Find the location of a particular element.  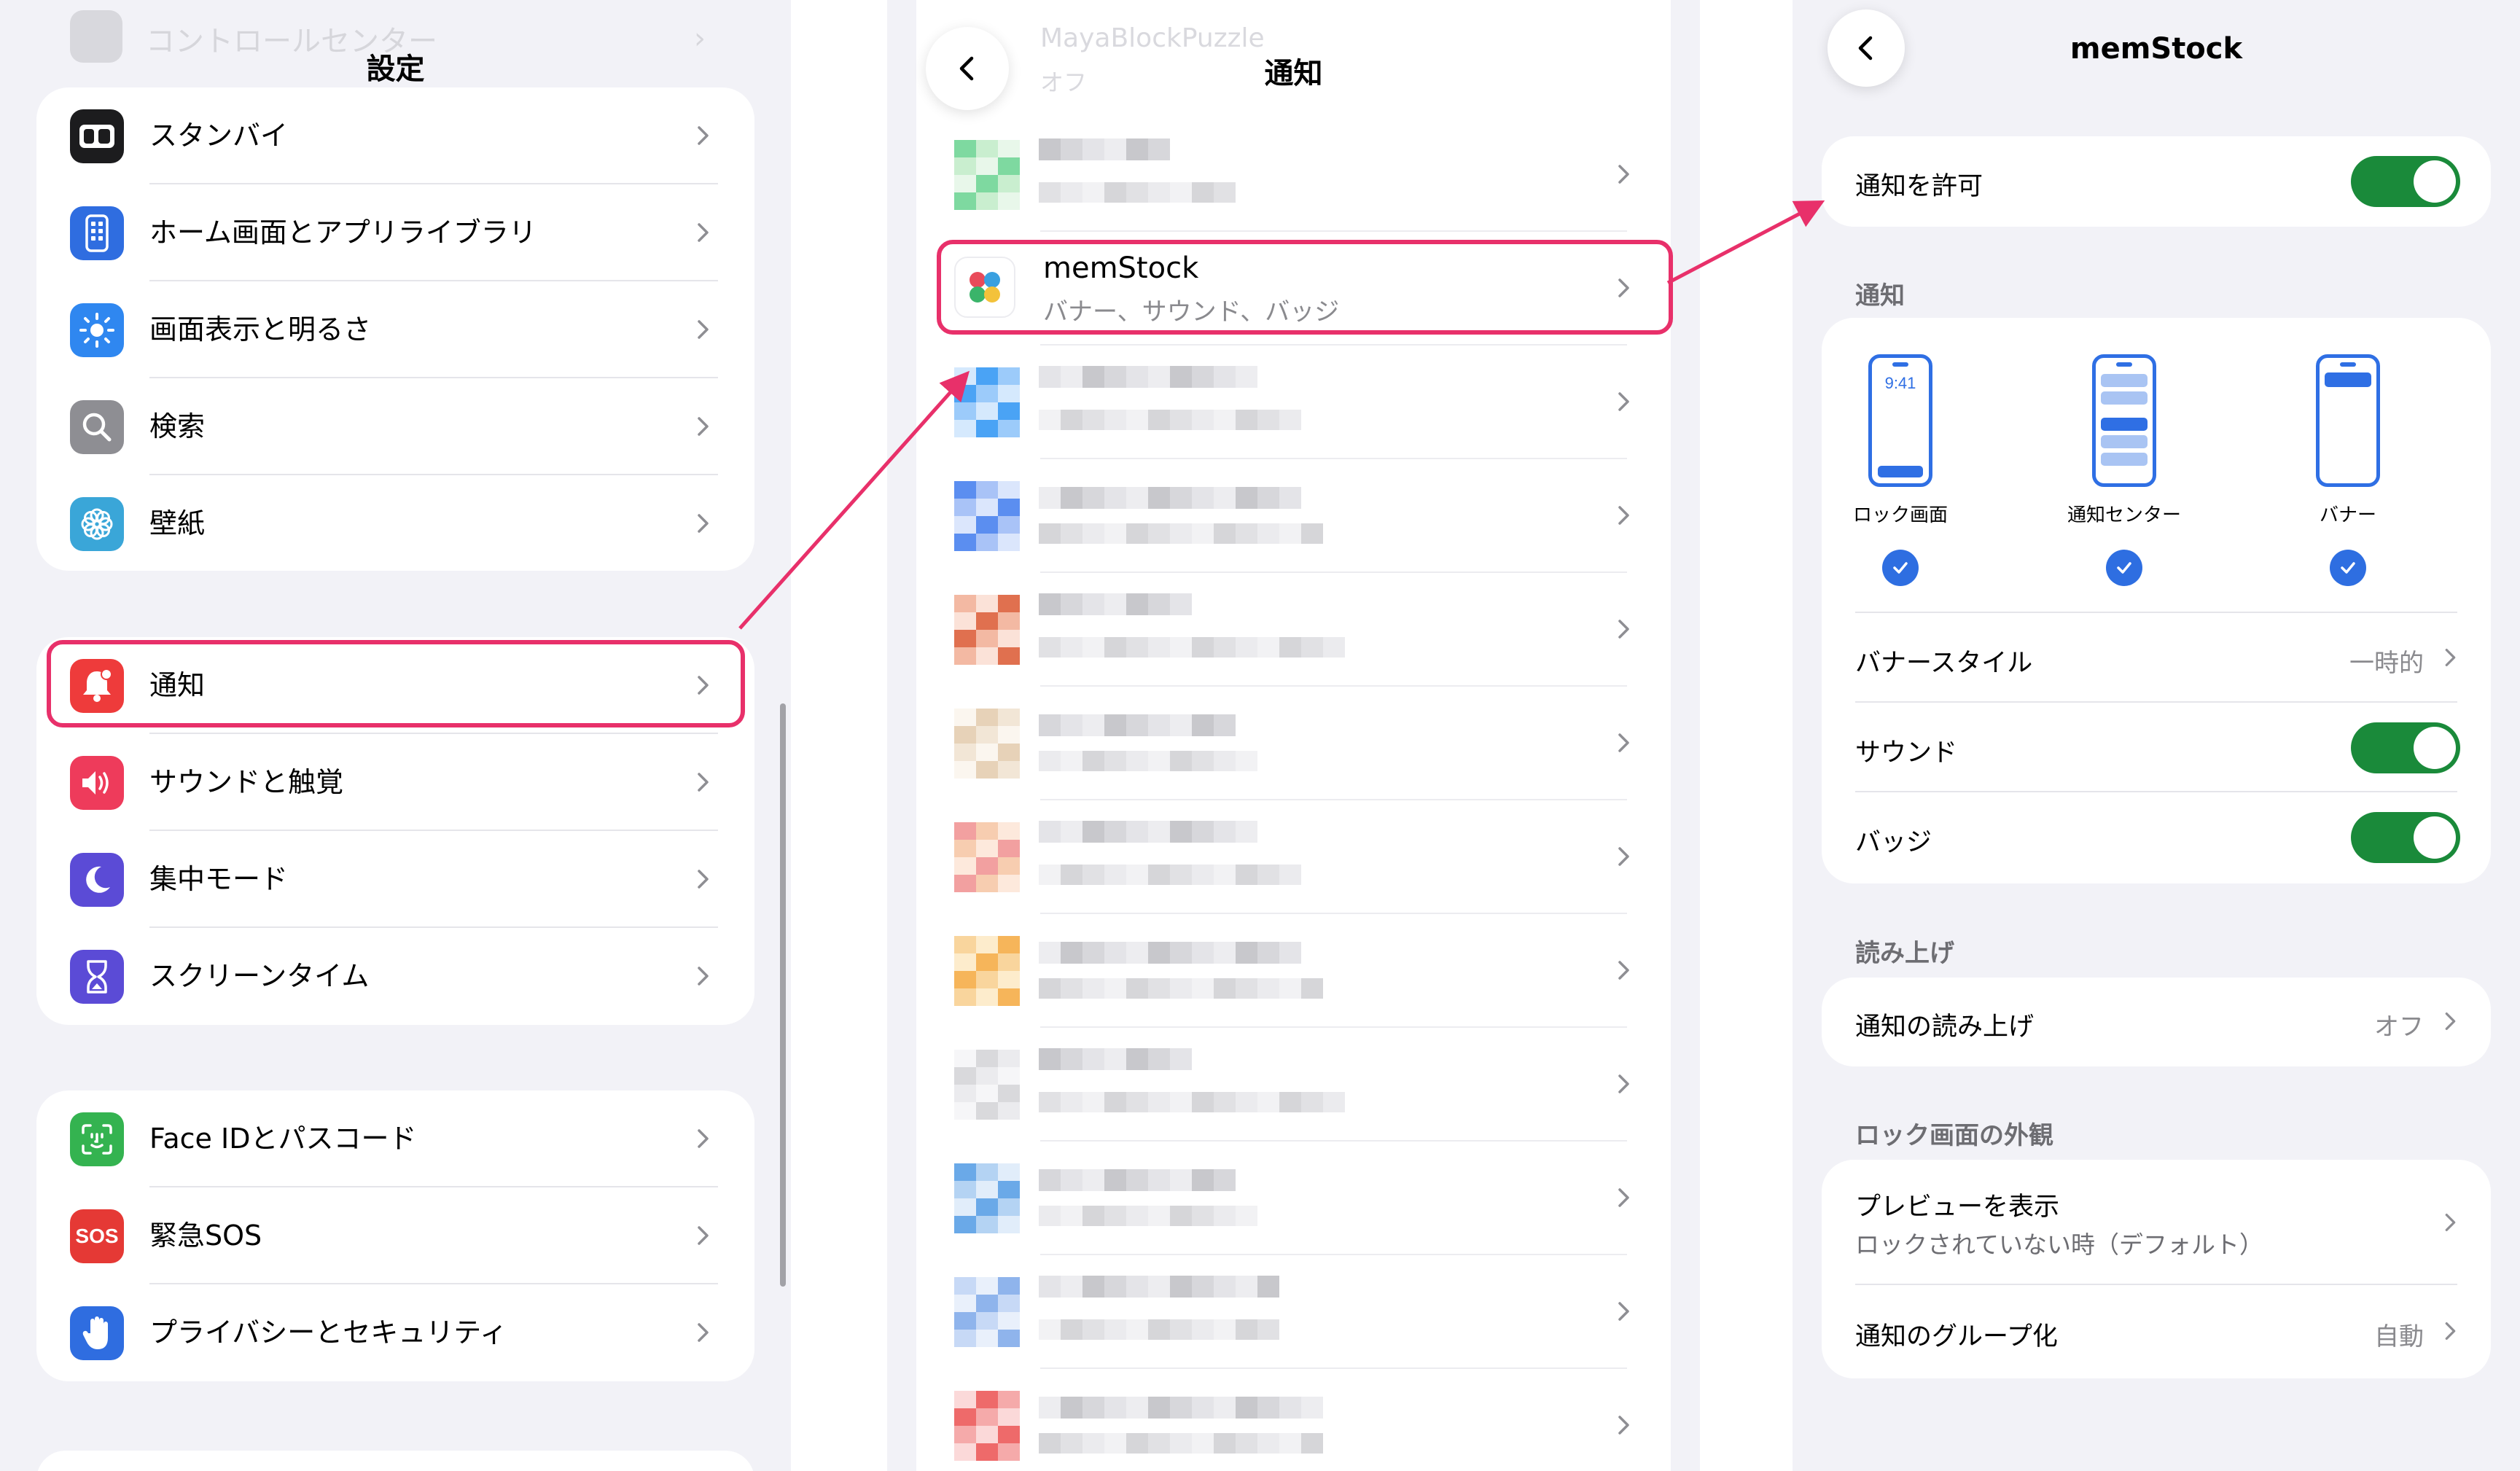

checkmark-icon is located at coordinates (2348, 568).